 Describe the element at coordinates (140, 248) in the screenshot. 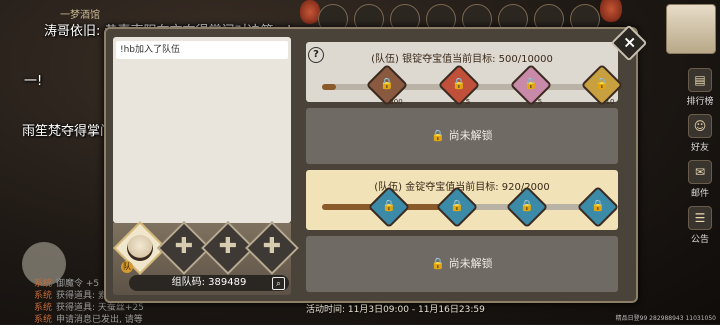

I see `member-avatar` at that location.